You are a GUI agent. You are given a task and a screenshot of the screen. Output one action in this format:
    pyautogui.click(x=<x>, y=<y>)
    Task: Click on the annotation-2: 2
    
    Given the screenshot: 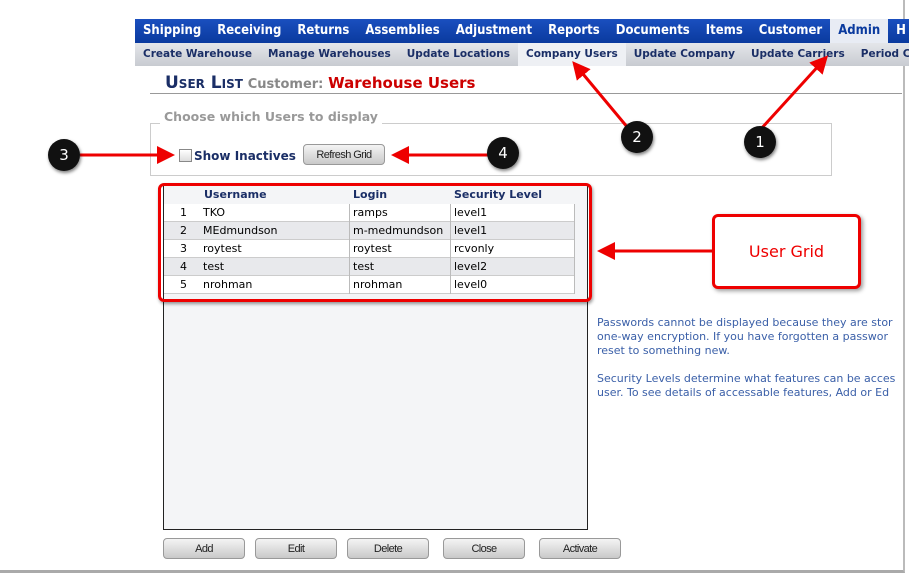 What is the action you would take?
    pyautogui.click(x=637, y=137)
    